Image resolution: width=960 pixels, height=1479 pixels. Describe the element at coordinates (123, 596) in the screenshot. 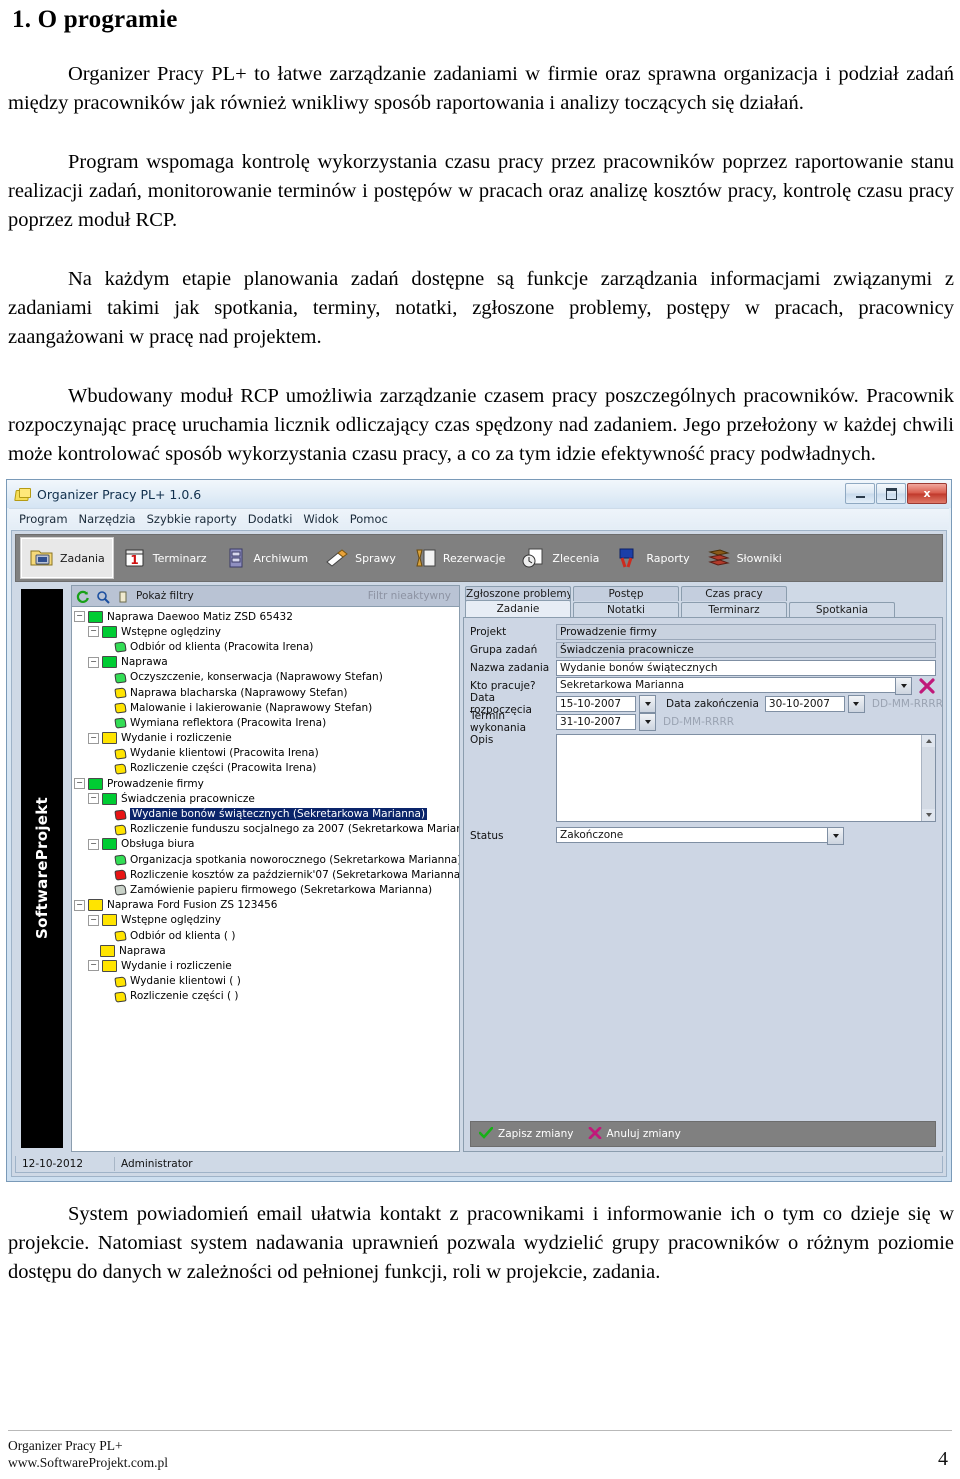

I see `filter-icon` at that location.